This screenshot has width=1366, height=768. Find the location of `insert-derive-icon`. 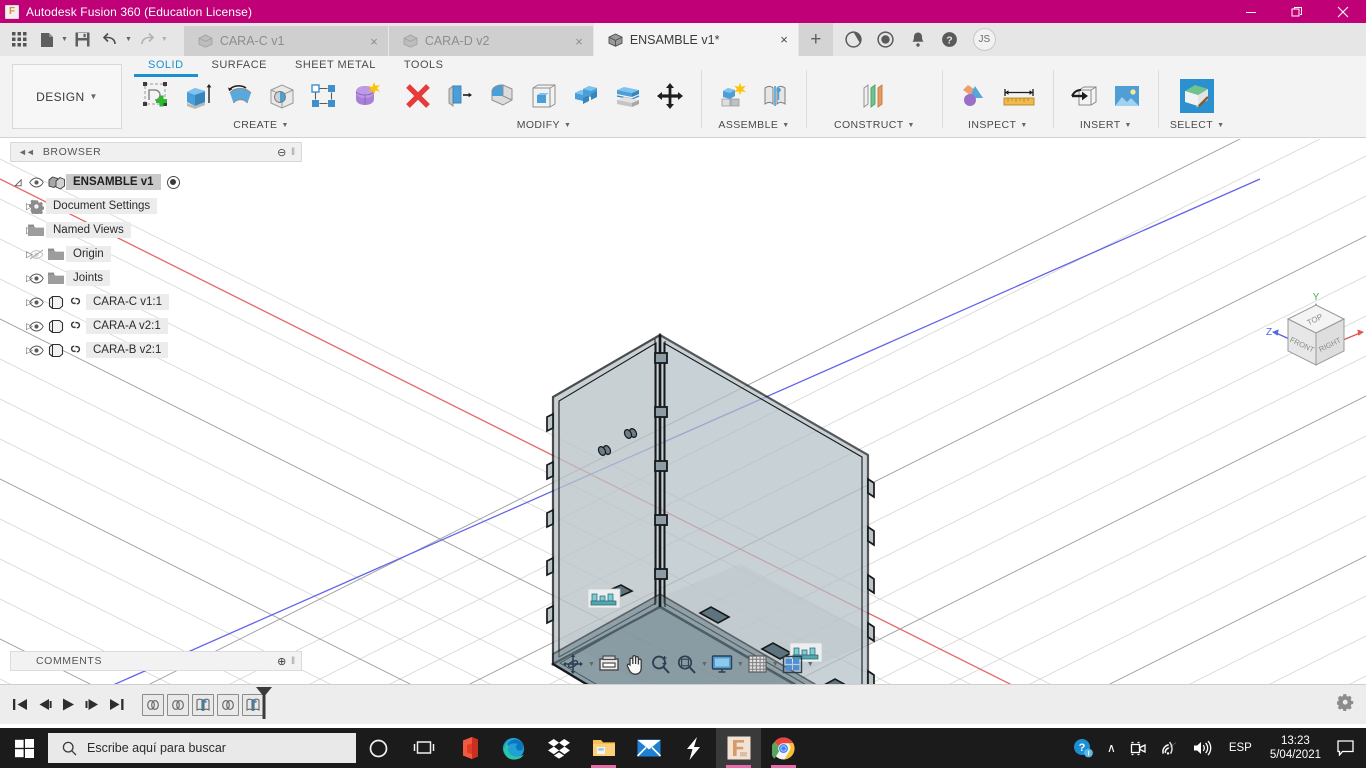

insert-derive-icon is located at coordinates (1085, 96).